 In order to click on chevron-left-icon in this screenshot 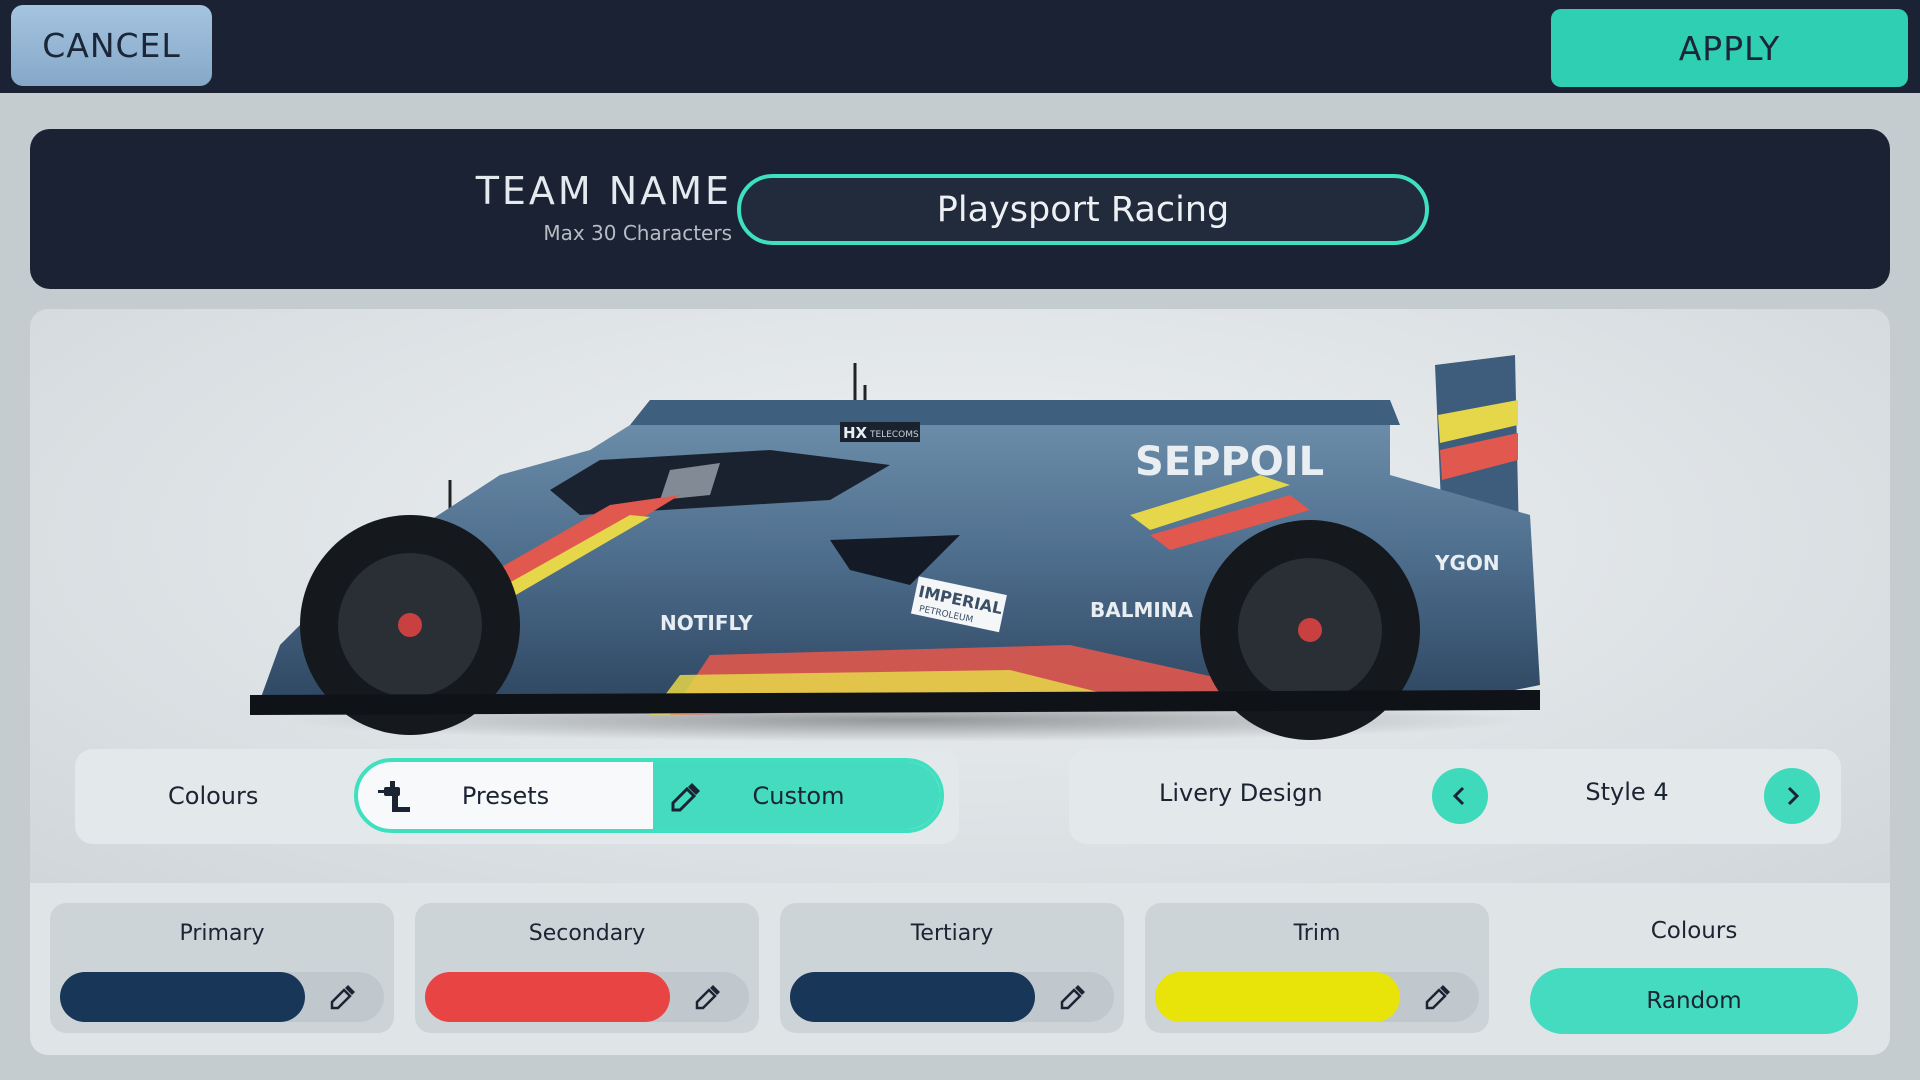, I will do `click(1458, 796)`.